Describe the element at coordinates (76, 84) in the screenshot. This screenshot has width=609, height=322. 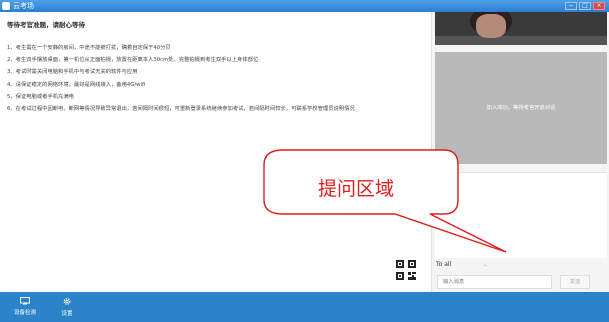
I see `instruction-item: 4、请保证稳定的网络环境，最好是网线接入，备用4G/wifi` at that location.